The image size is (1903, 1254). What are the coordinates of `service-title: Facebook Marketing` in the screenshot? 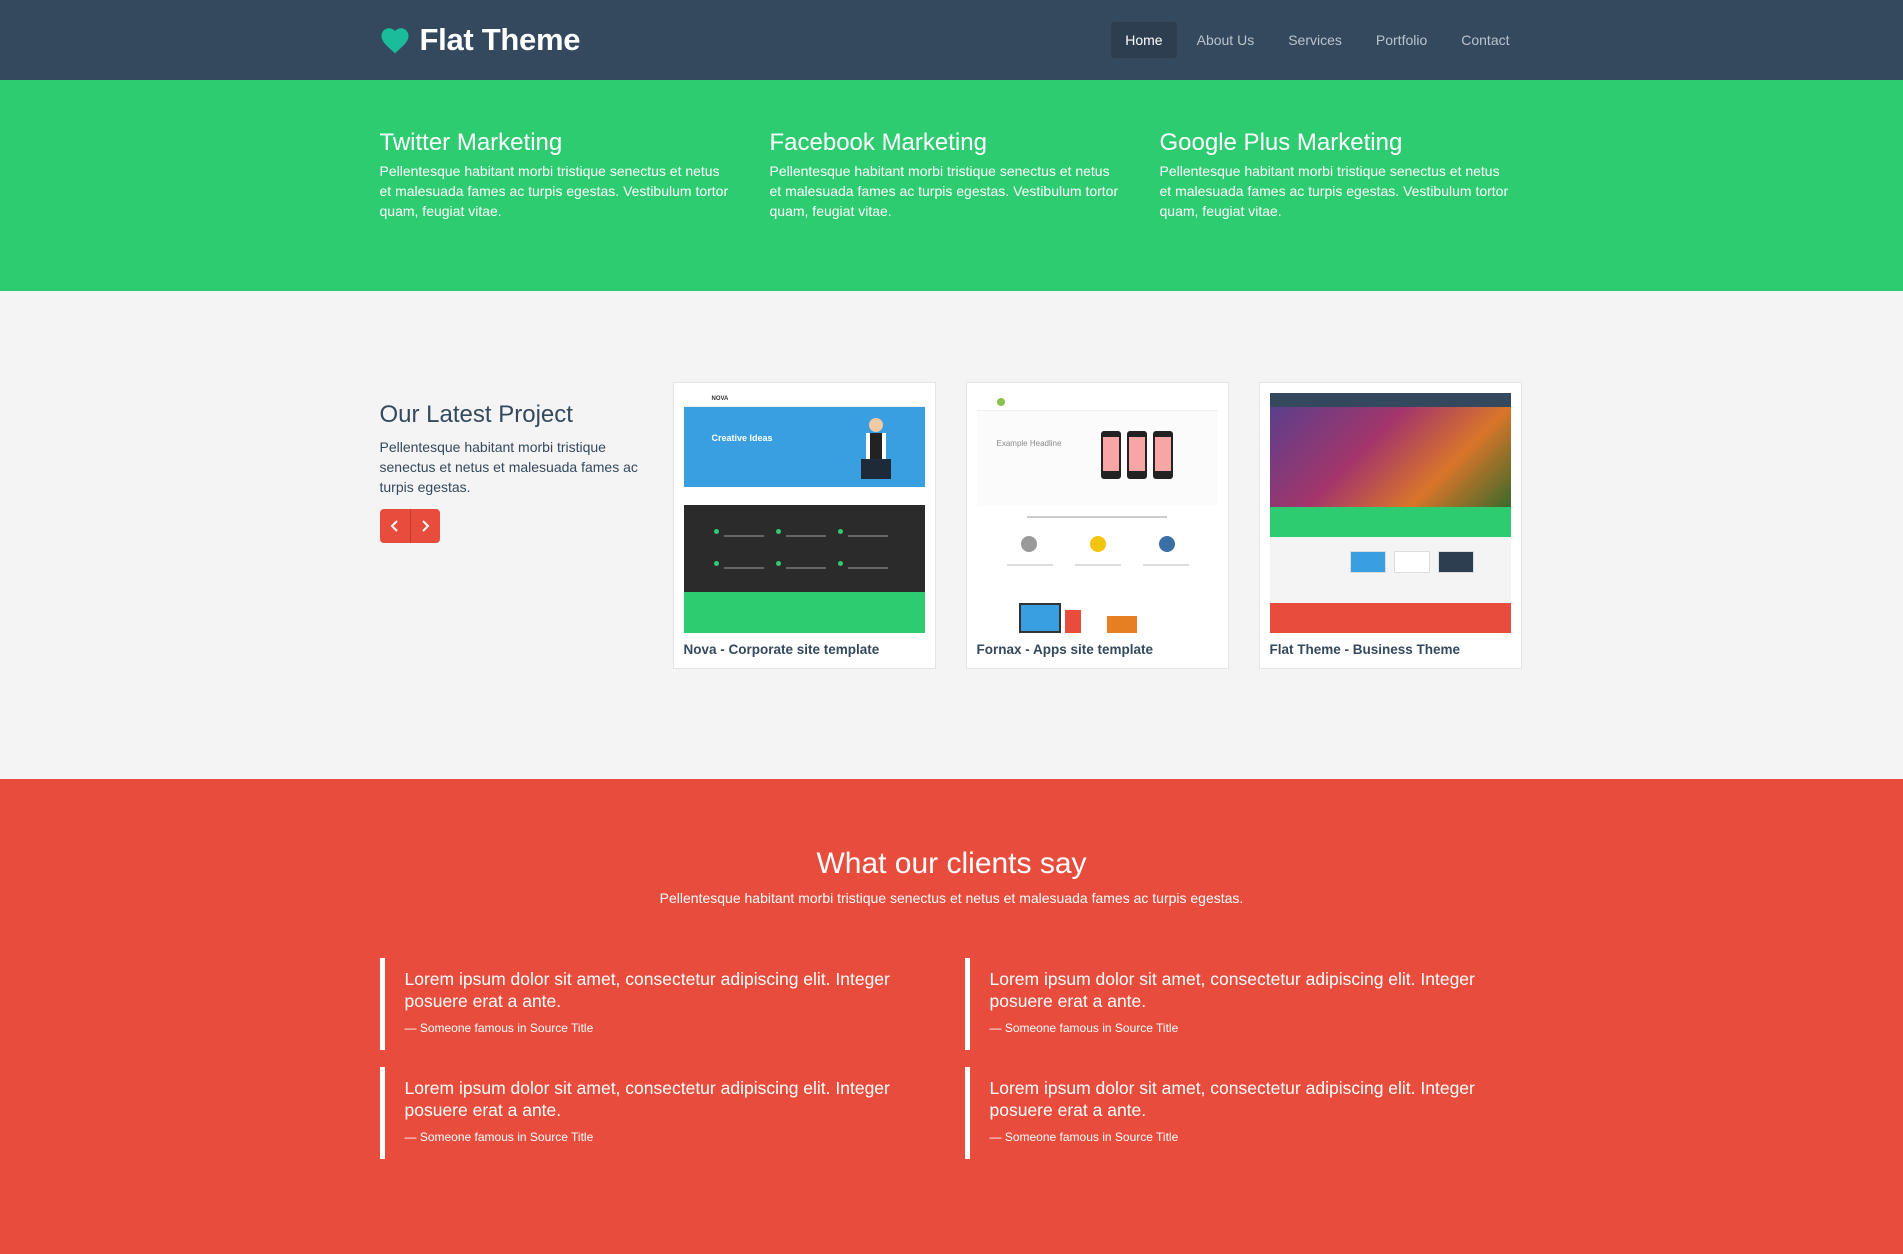 It's located at (878, 142).